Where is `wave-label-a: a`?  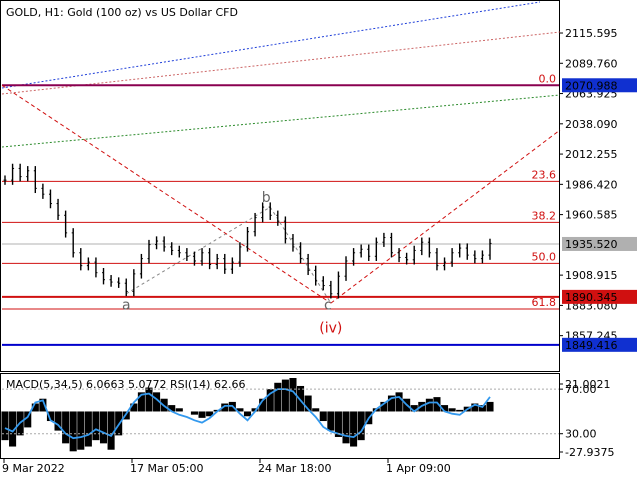
wave-label-a: a is located at coordinates (126, 305).